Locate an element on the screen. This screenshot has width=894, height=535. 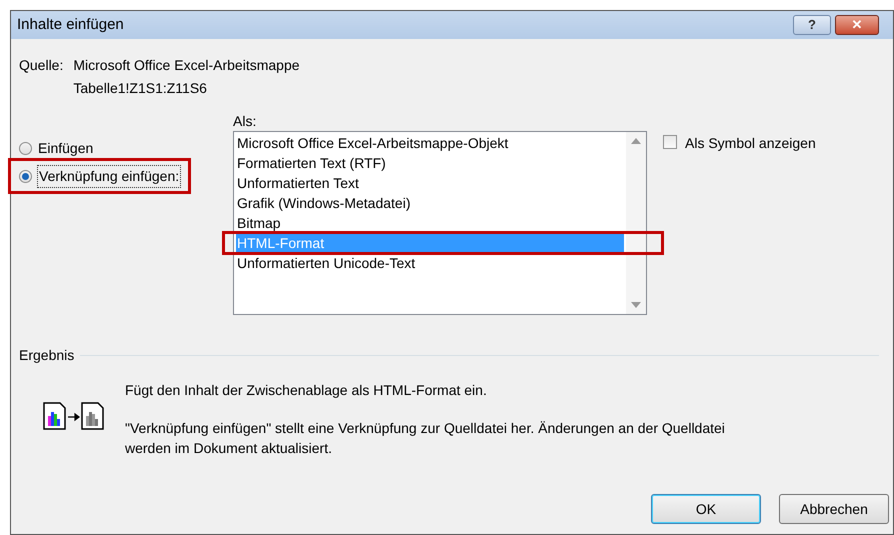
source-text: Tabelle1!Z1S1:Z11S6 is located at coordinates (140, 88).